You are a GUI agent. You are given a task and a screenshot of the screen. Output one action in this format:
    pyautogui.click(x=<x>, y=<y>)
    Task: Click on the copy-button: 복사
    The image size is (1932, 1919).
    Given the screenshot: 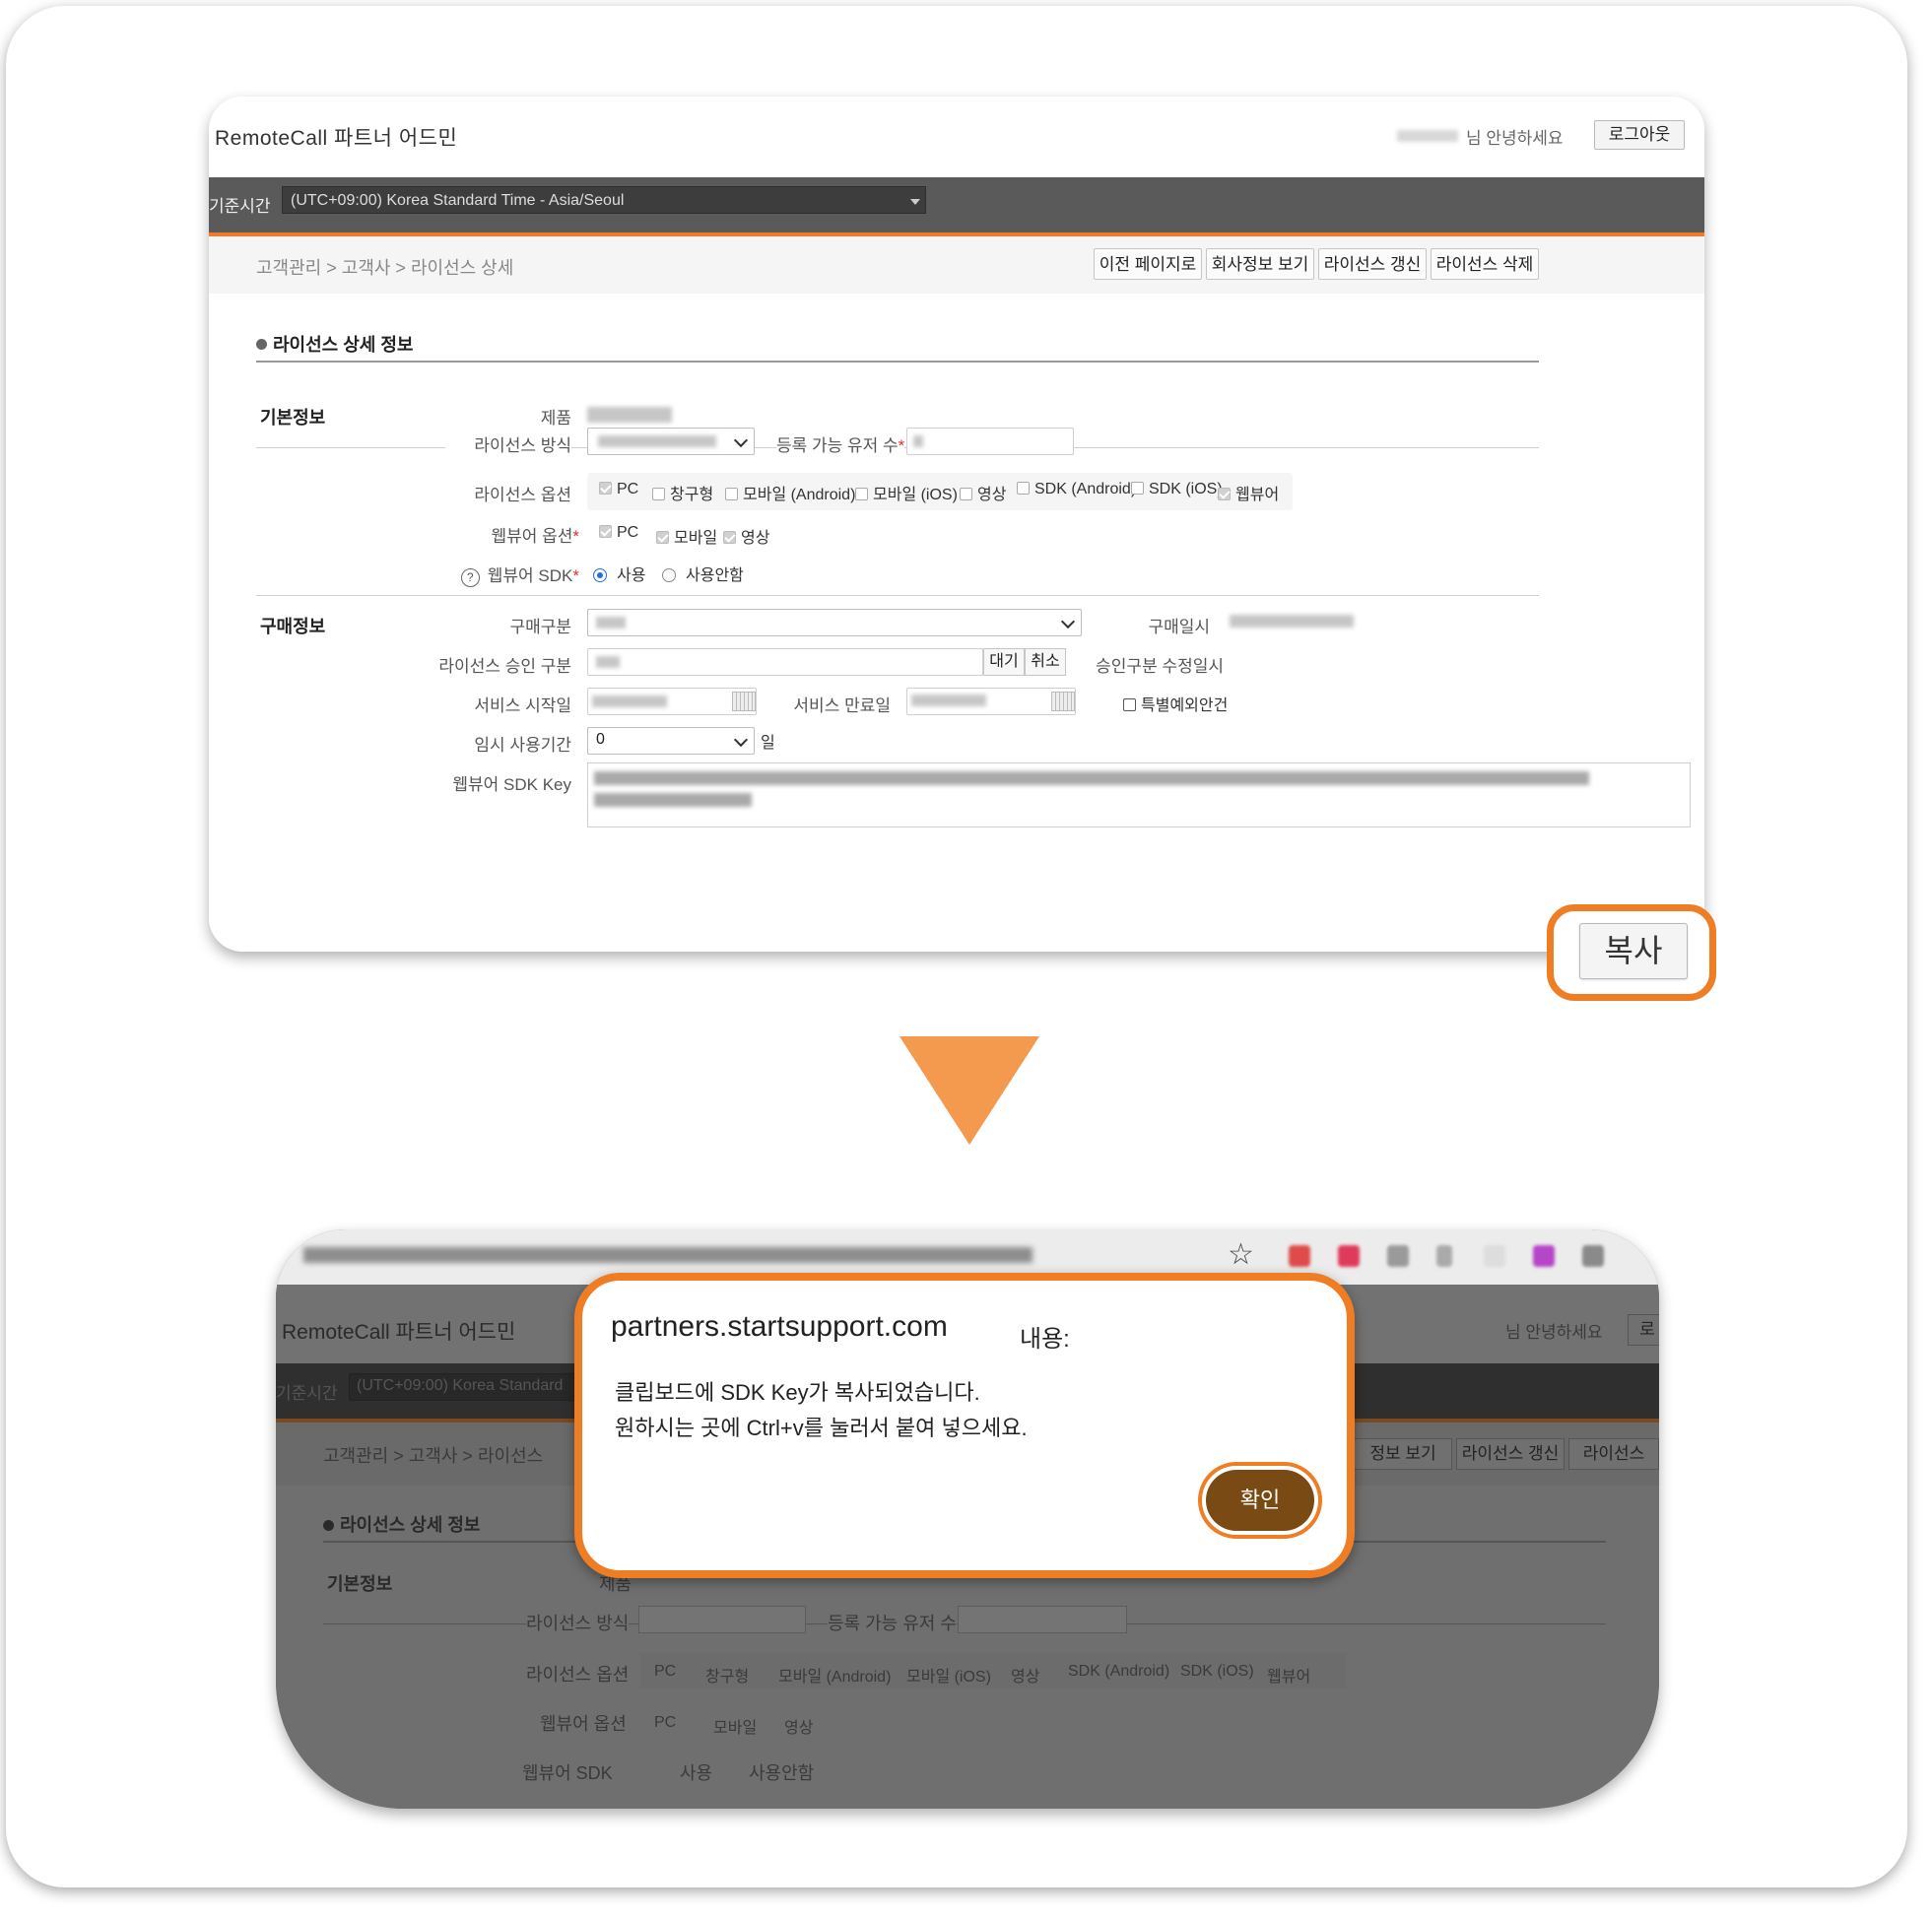 What is the action you would take?
    pyautogui.click(x=1633, y=951)
    